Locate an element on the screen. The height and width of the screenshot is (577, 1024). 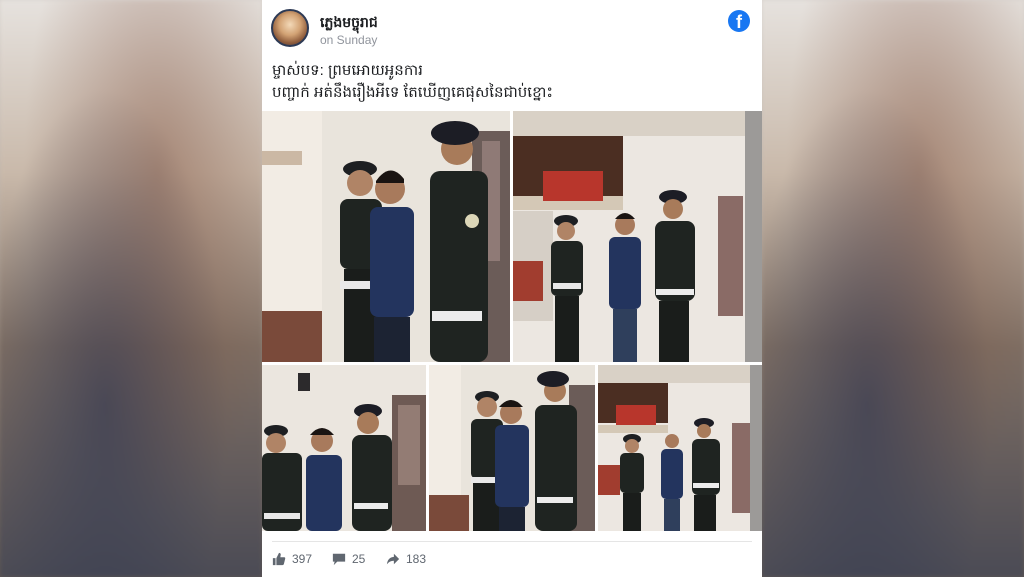
actions-divider is located at coordinates (512, 541).